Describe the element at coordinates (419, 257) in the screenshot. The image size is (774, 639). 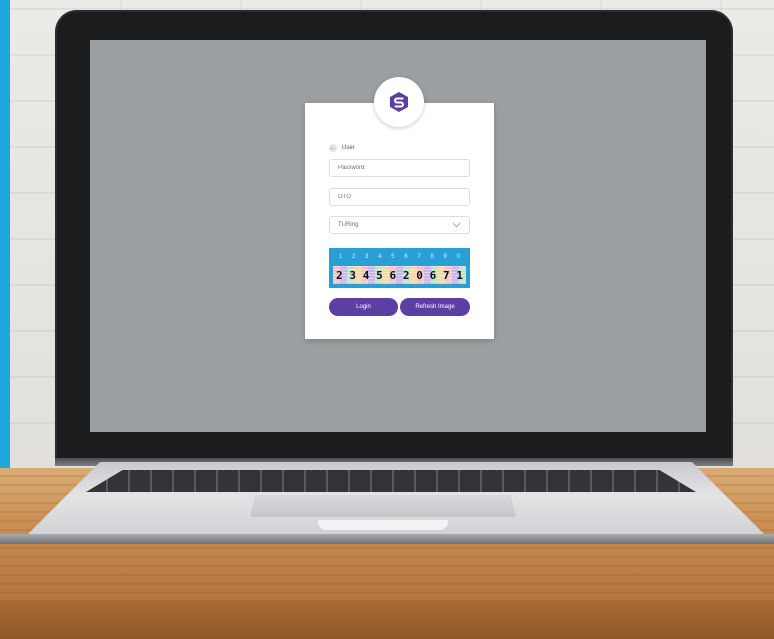
I see `captcha-number: 7` at that location.